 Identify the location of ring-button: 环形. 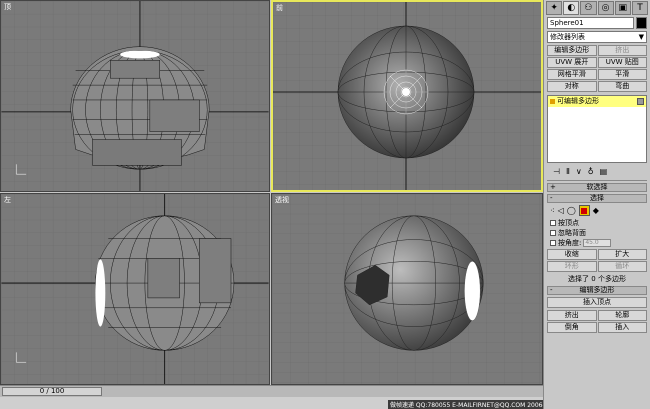
(572, 266).